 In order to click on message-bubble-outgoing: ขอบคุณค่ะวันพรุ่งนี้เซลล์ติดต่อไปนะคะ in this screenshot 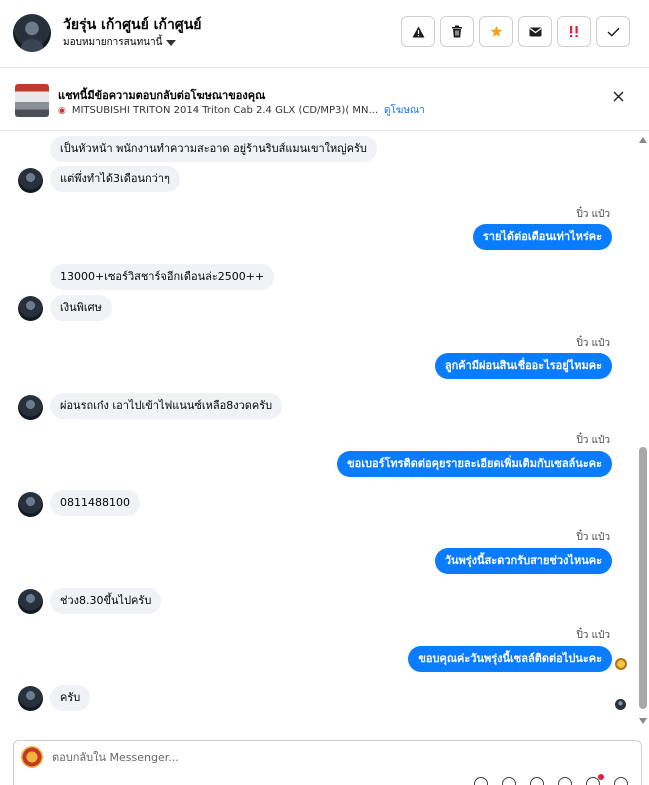, I will do `click(510, 659)`.